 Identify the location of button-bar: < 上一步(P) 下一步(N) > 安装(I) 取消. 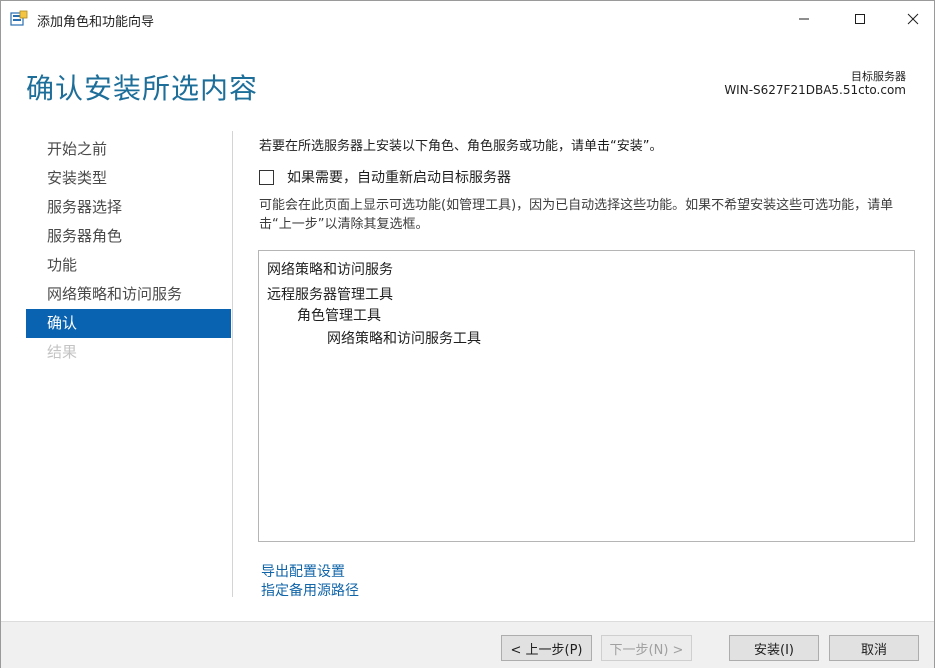
(467, 644).